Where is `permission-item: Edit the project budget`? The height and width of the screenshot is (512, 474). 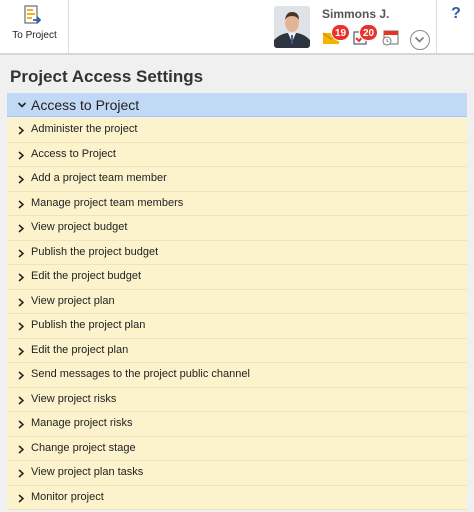
permission-item: Edit the project budget is located at coordinates (237, 277).